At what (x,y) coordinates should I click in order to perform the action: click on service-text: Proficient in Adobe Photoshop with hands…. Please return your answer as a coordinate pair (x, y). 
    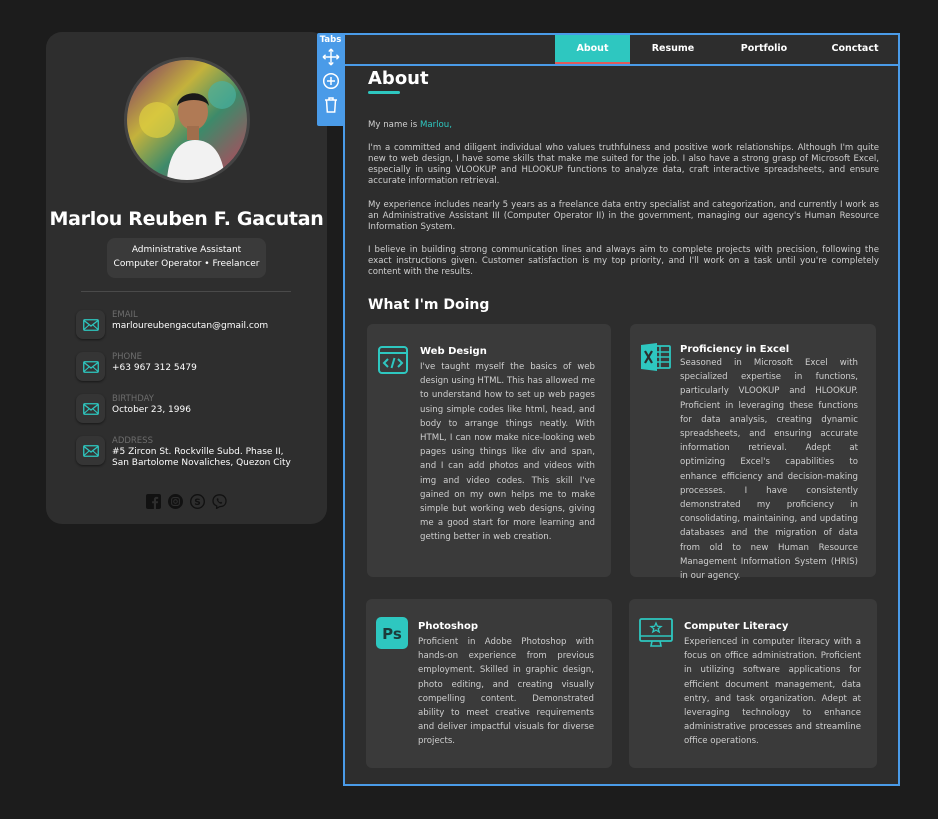
    Looking at the image, I should click on (506, 692).